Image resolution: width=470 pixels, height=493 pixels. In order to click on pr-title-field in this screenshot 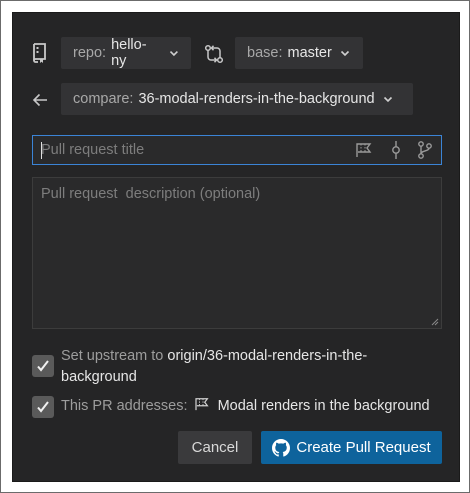, I will do `click(237, 150)`.